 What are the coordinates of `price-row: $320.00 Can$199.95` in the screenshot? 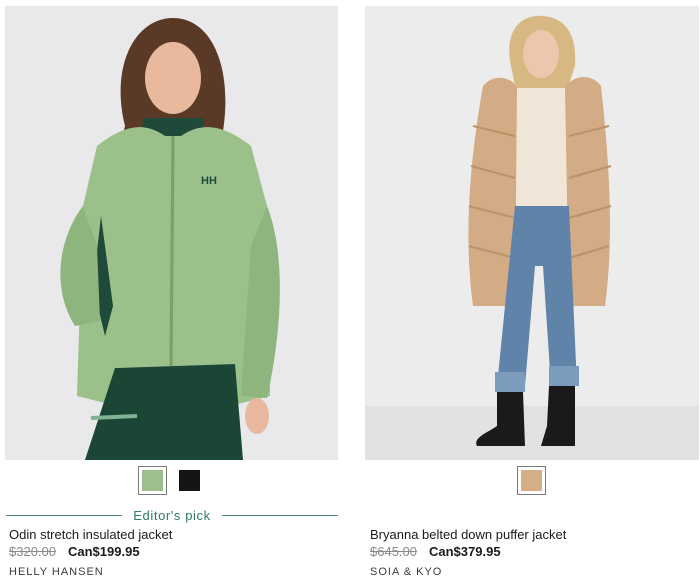 It's located at (74, 551).